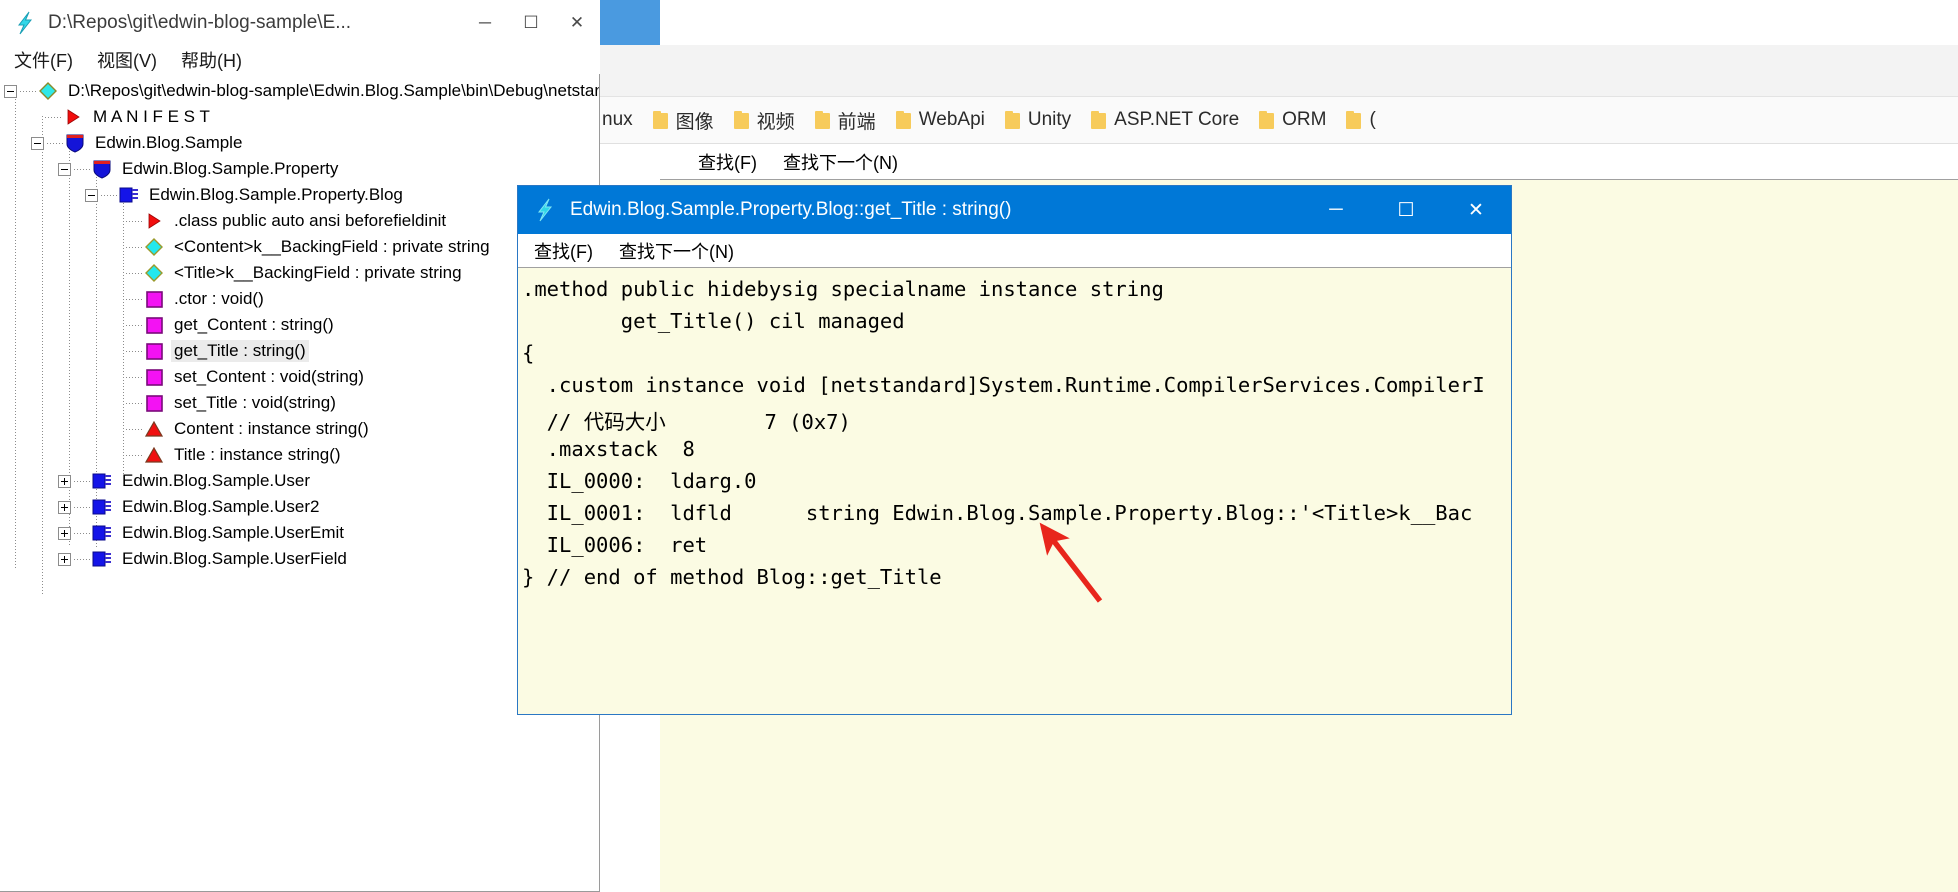  What do you see at coordinates (731, 251) in the screenshot?
I see `find-next-label-post: )` at bounding box center [731, 251].